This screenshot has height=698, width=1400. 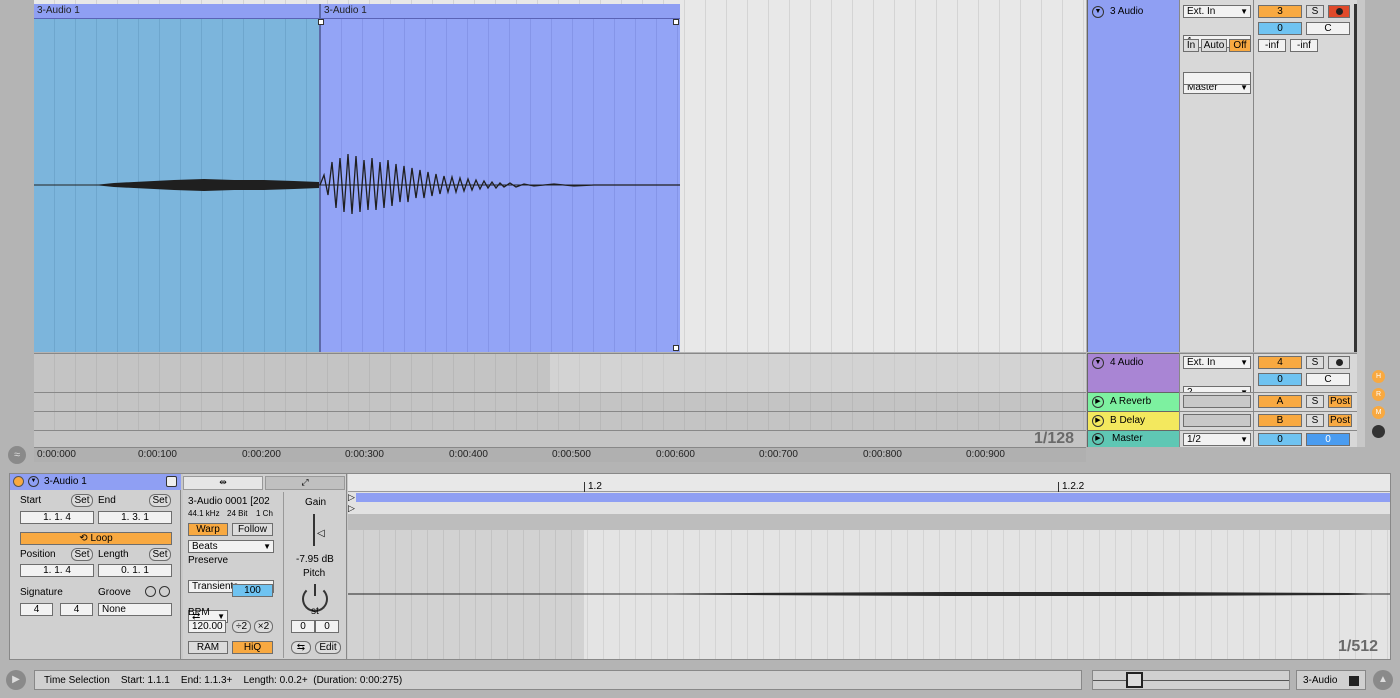 I want to click on loop-marker-icon: ▷, so click(x=351, y=508).